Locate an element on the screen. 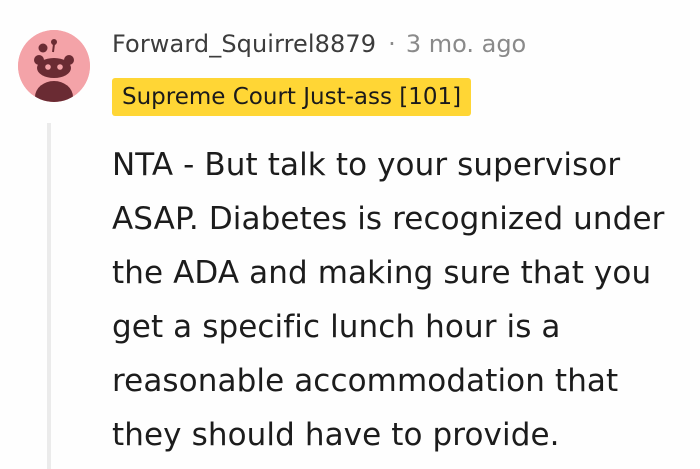 Image resolution: width=700 pixels, height=469 pixels. comment-line: get a specific lunch hour is a is located at coordinates (336, 327).